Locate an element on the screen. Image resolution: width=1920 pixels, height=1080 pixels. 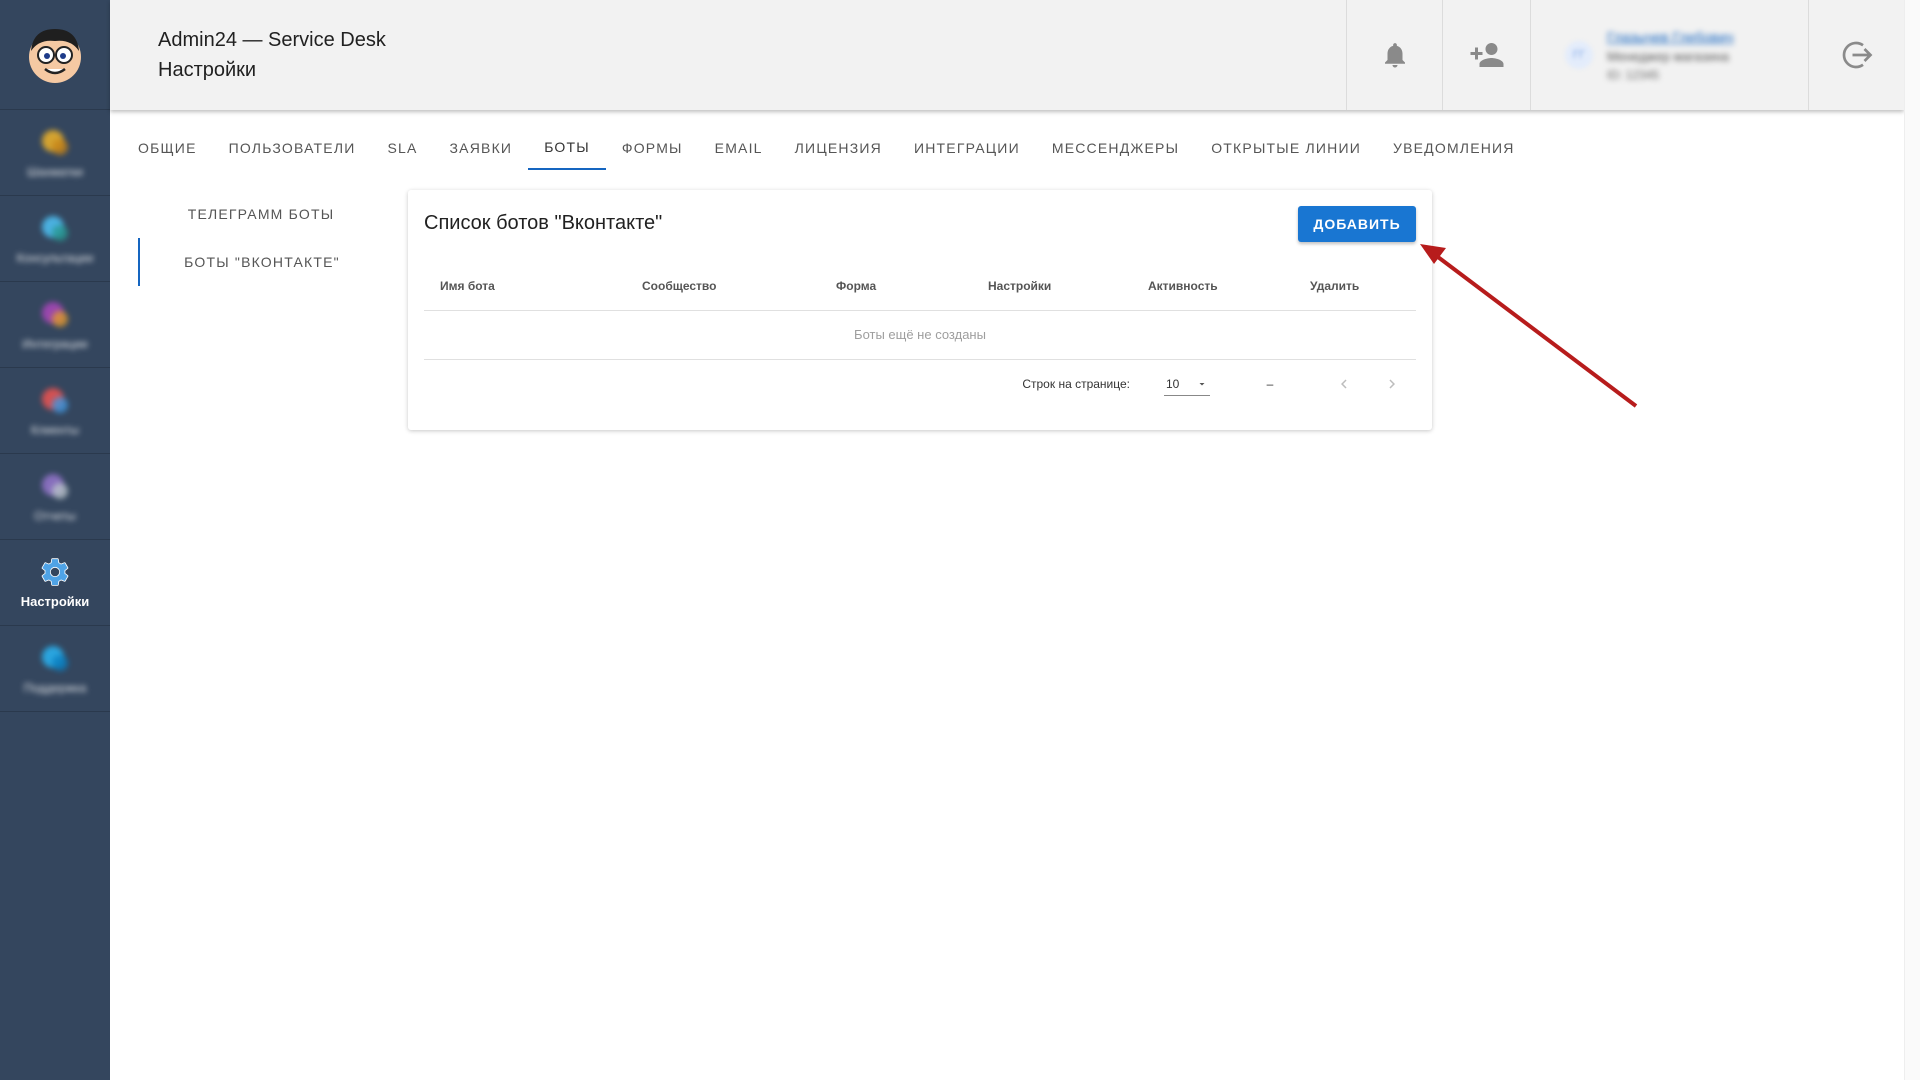
column-header: Форма is located at coordinates (912, 286).